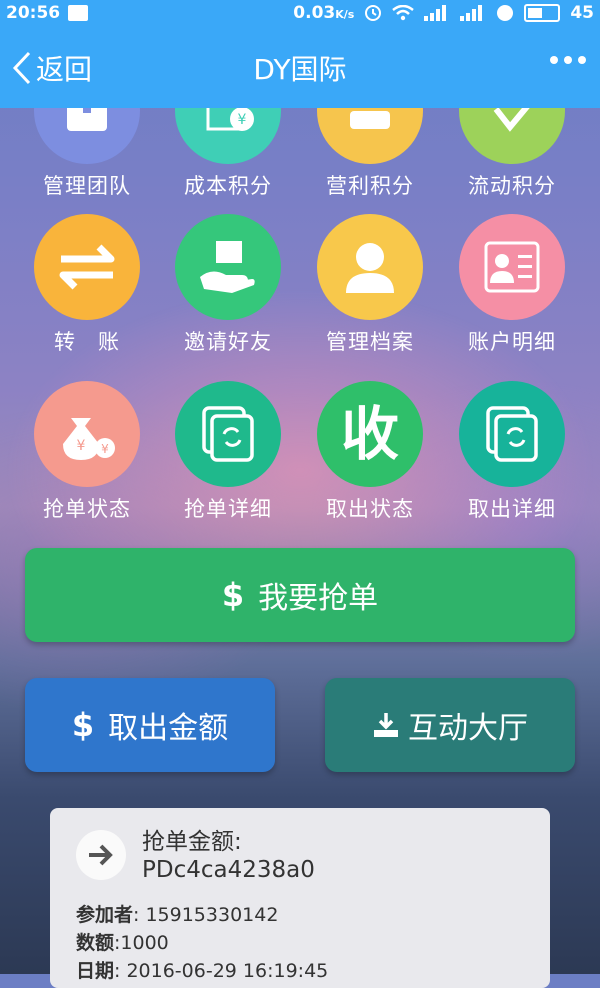 Image resolution: width=600 pixels, height=988 pixels. I want to click on team-icon, so click(87, 136).